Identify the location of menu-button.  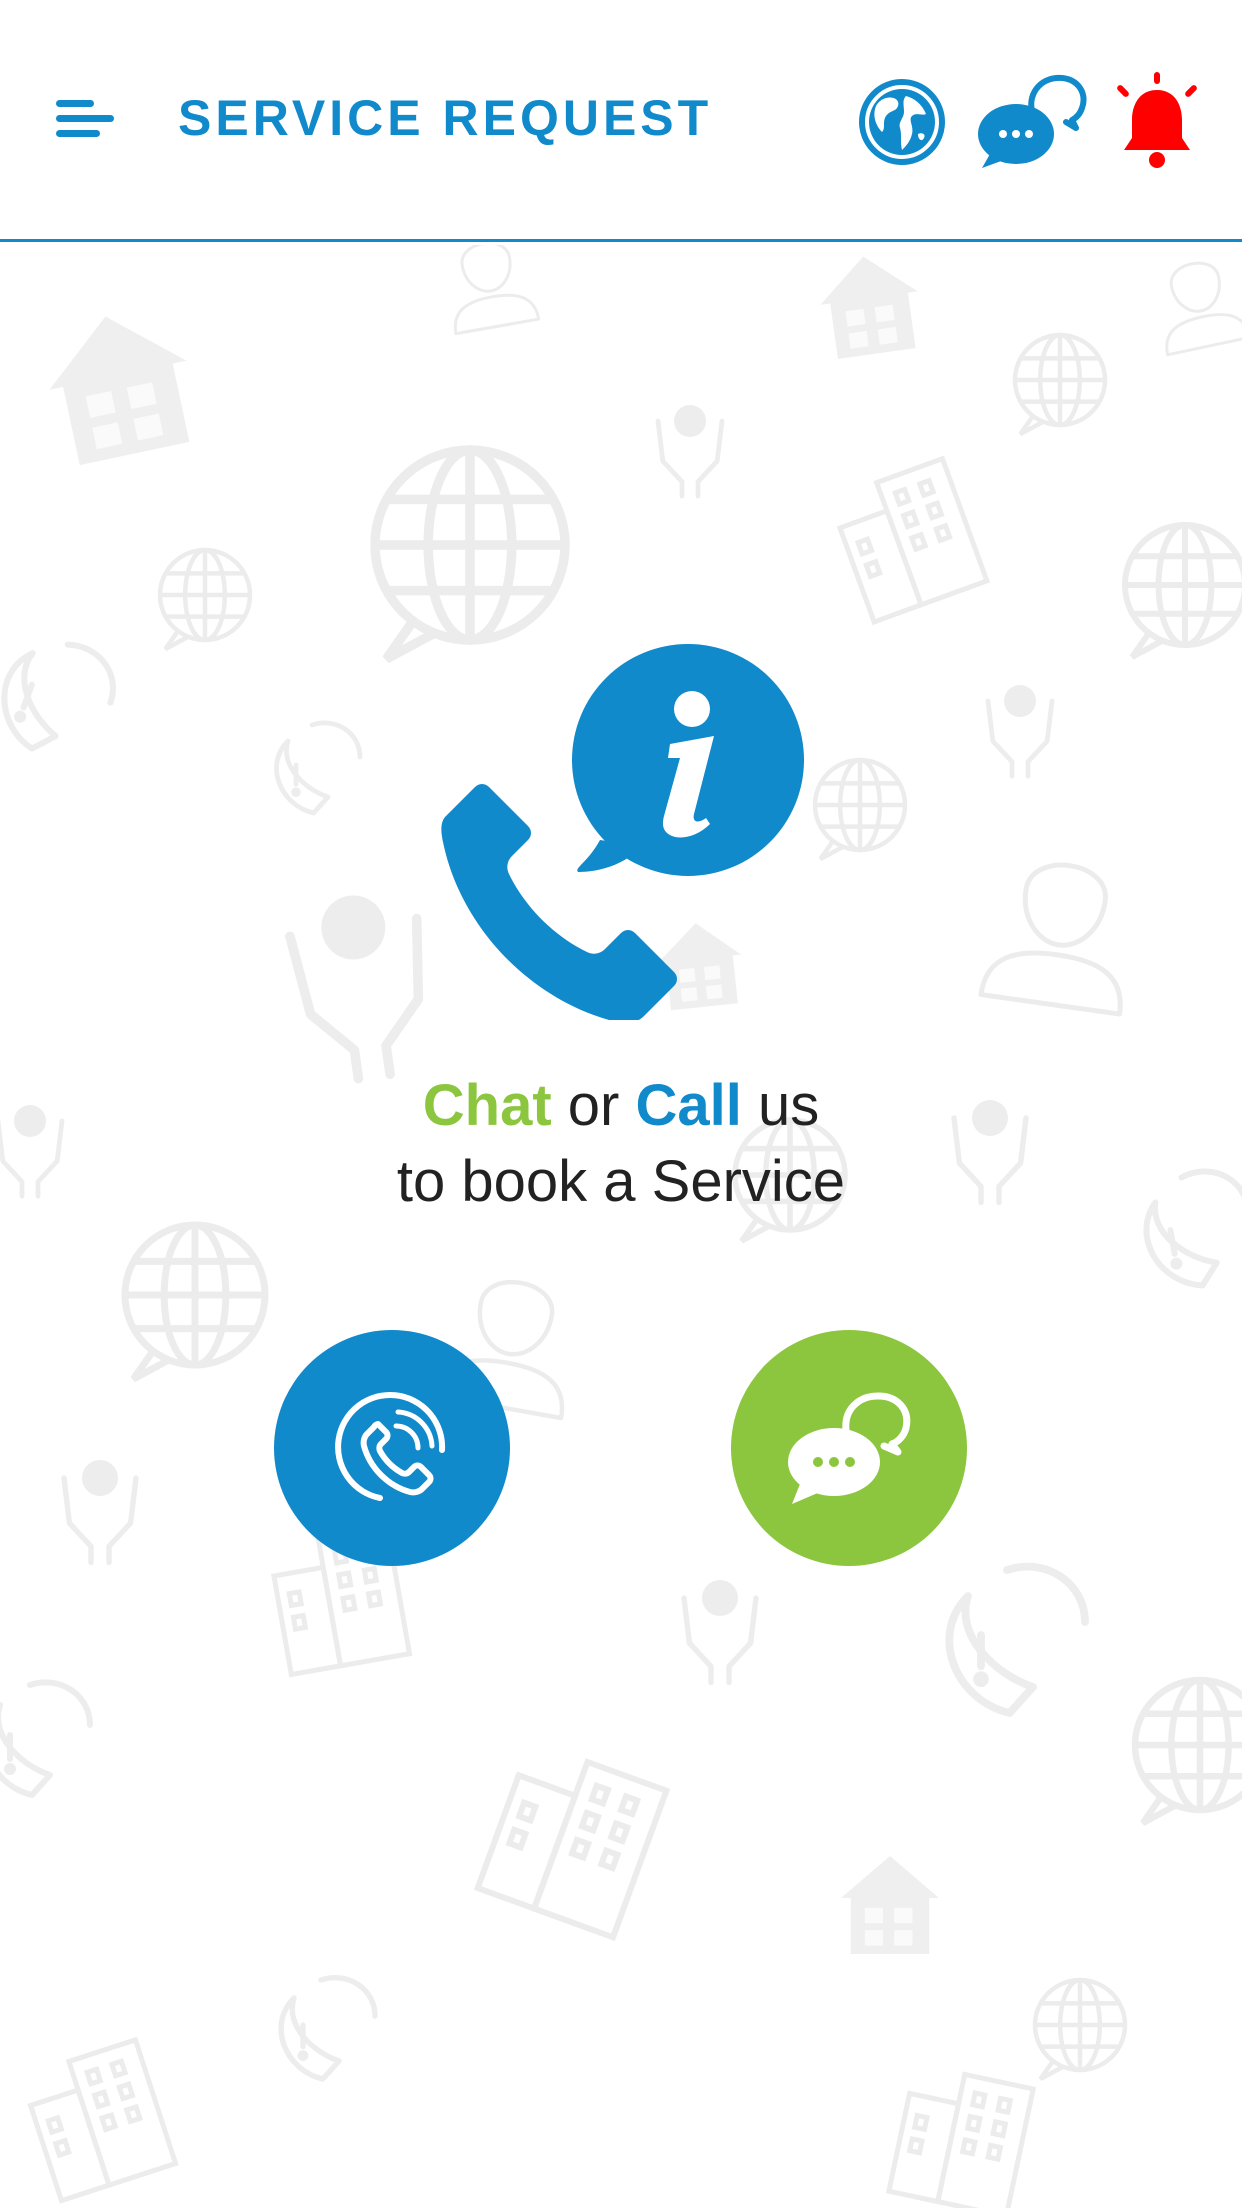
(85, 120).